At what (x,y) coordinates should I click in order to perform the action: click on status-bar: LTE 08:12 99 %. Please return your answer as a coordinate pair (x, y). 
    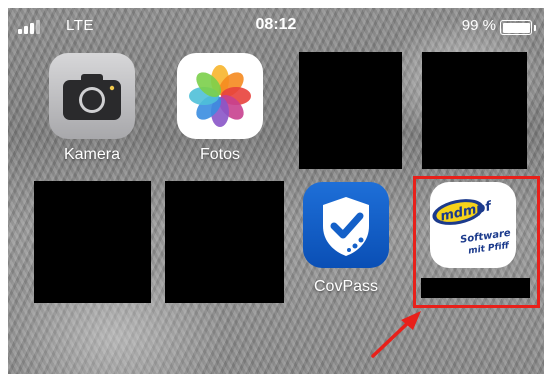
    Looking at the image, I should click on (276, 25).